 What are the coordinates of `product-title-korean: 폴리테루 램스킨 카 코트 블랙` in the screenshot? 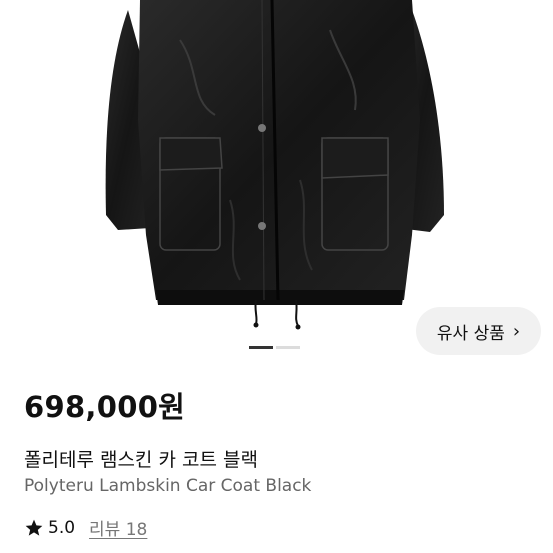 It's located at (141, 460).